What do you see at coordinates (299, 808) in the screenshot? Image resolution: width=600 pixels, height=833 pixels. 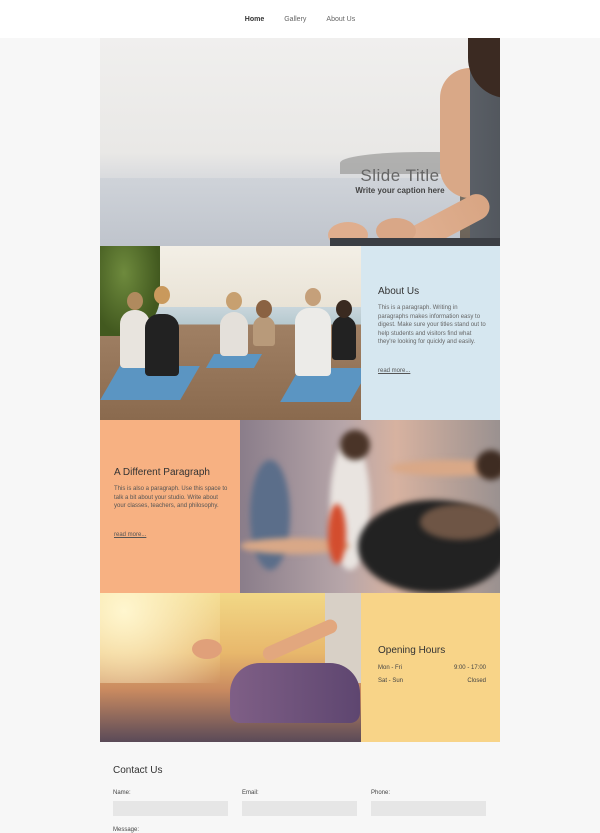 I see `email-field` at bounding box center [299, 808].